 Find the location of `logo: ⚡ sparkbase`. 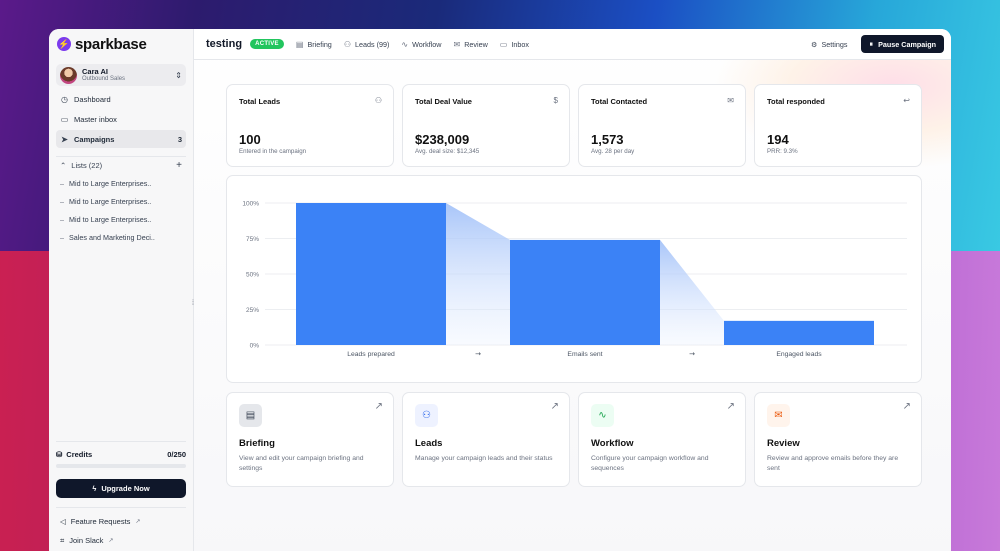

logo: ⚡ sparkbase is located at coordinates (121, 44).